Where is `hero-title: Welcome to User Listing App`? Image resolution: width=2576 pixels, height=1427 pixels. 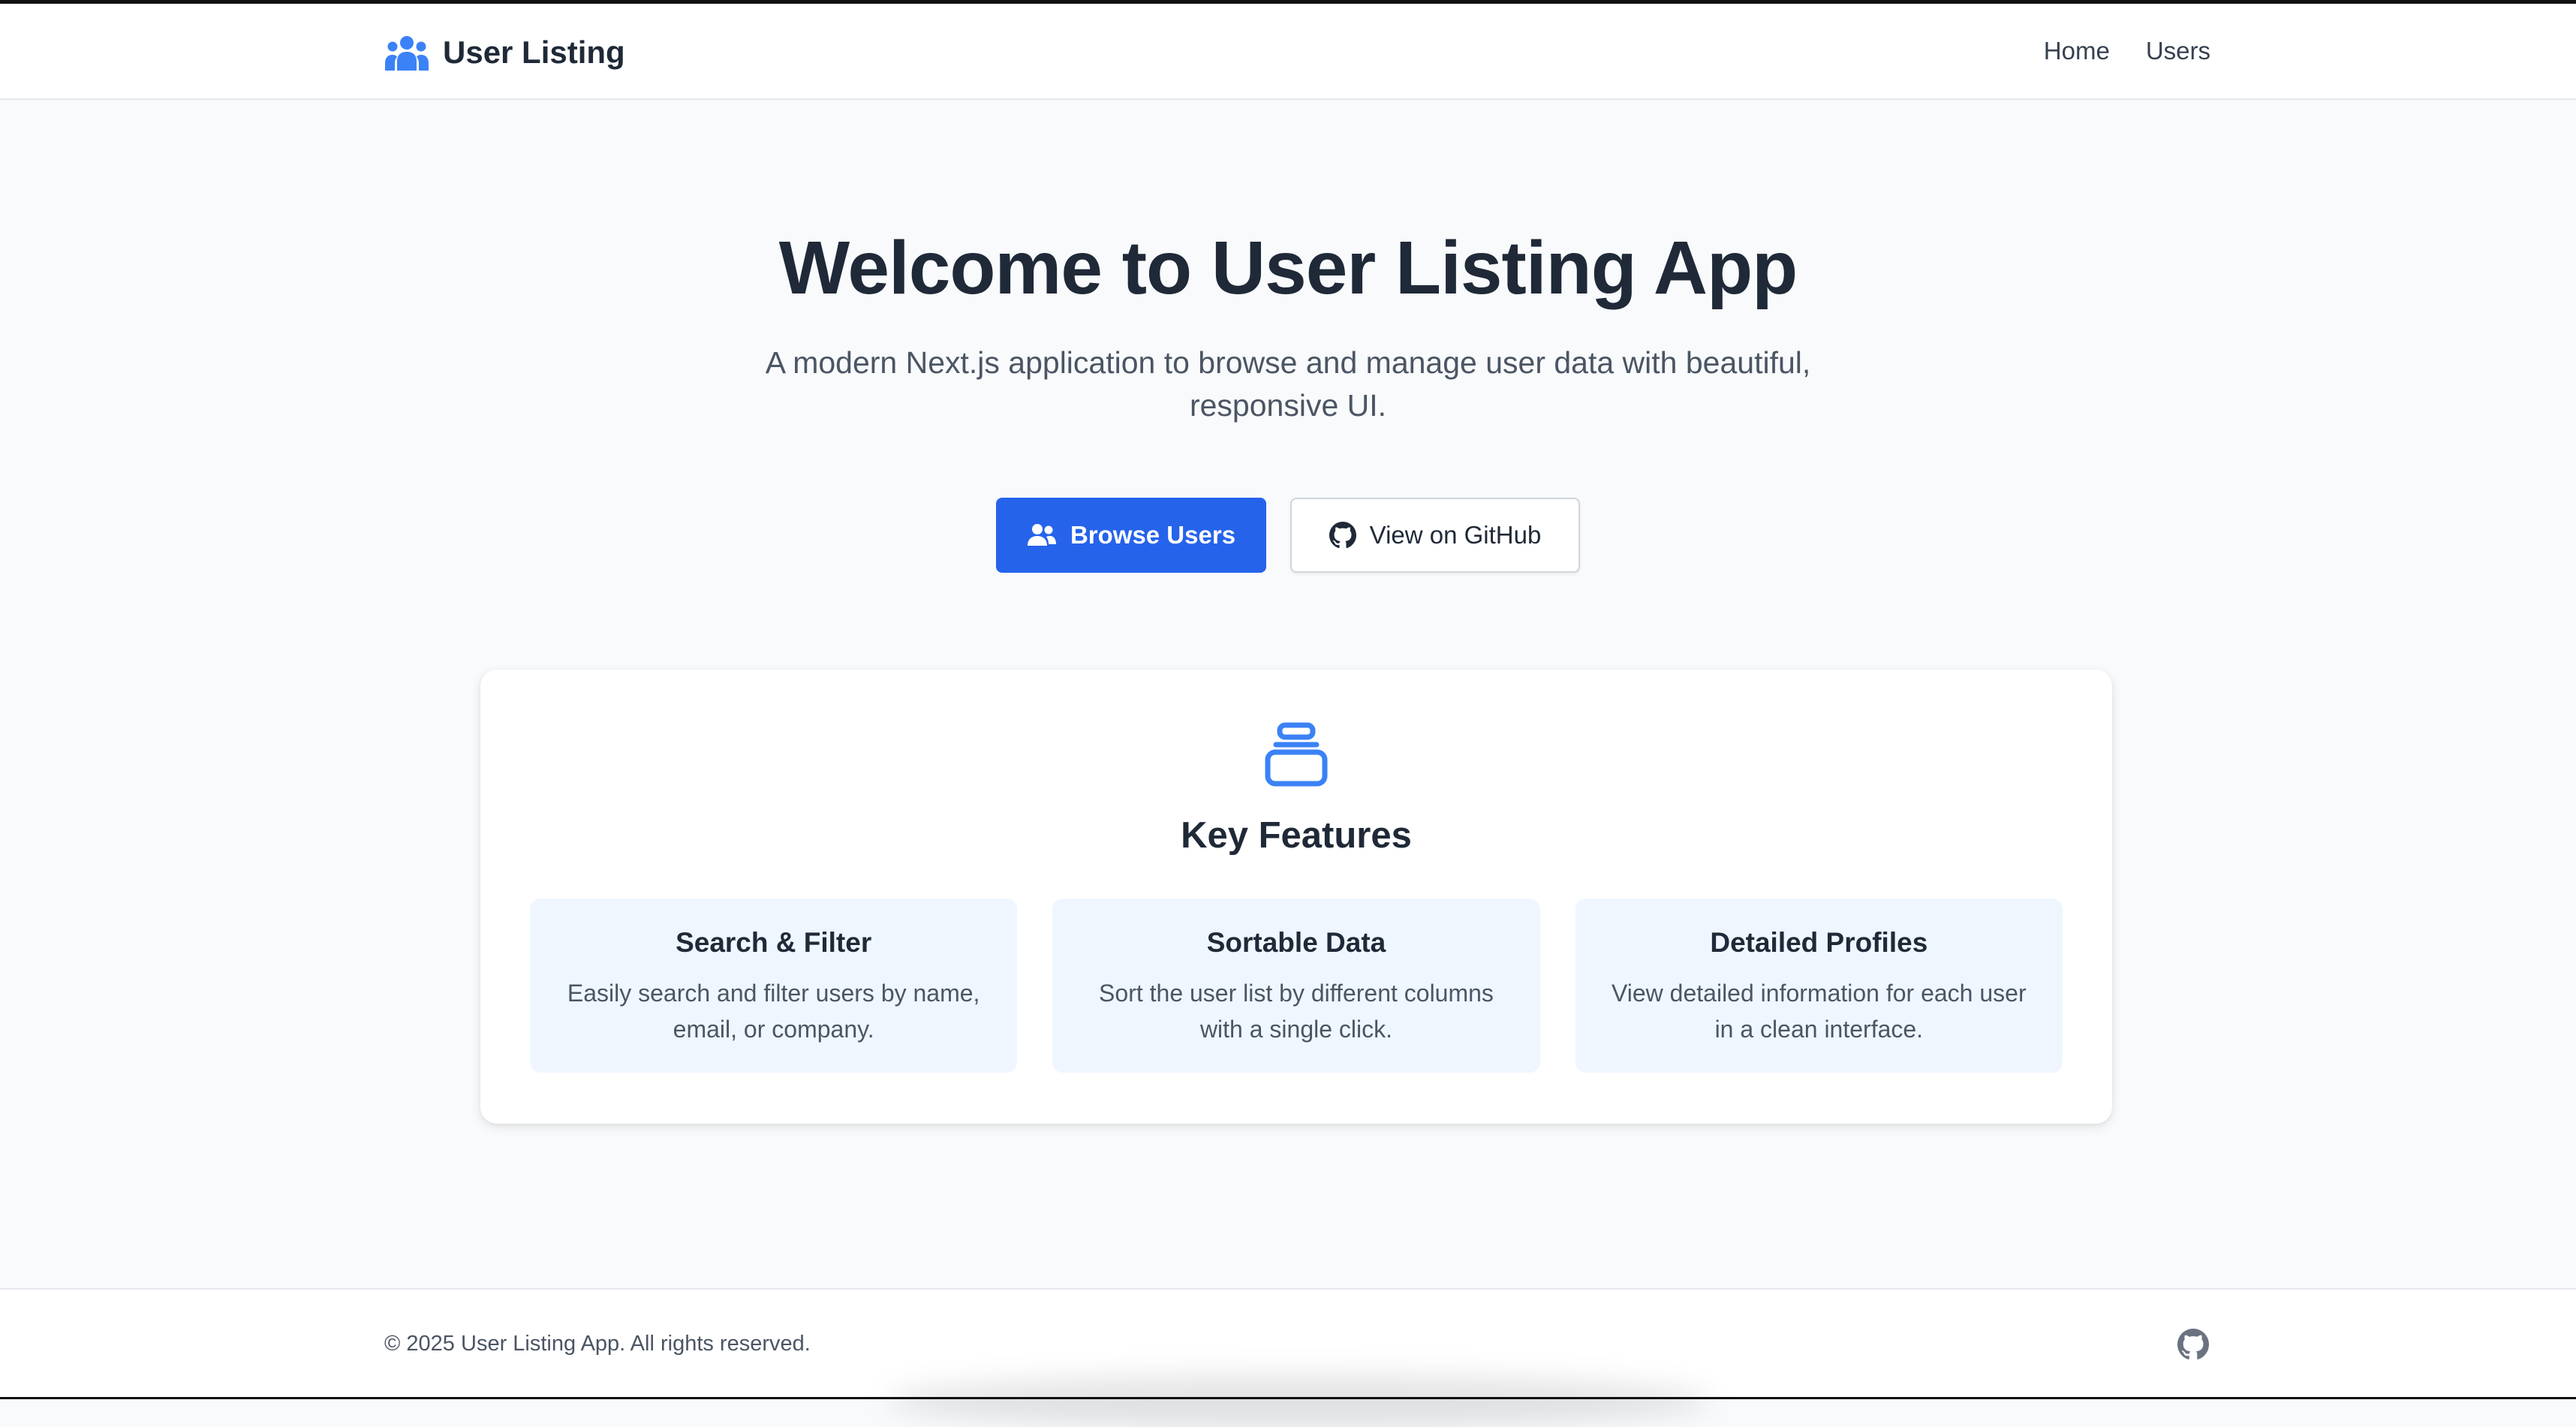 hero-title: Welcome to User Listing App is located at coordinates (1288, 268).